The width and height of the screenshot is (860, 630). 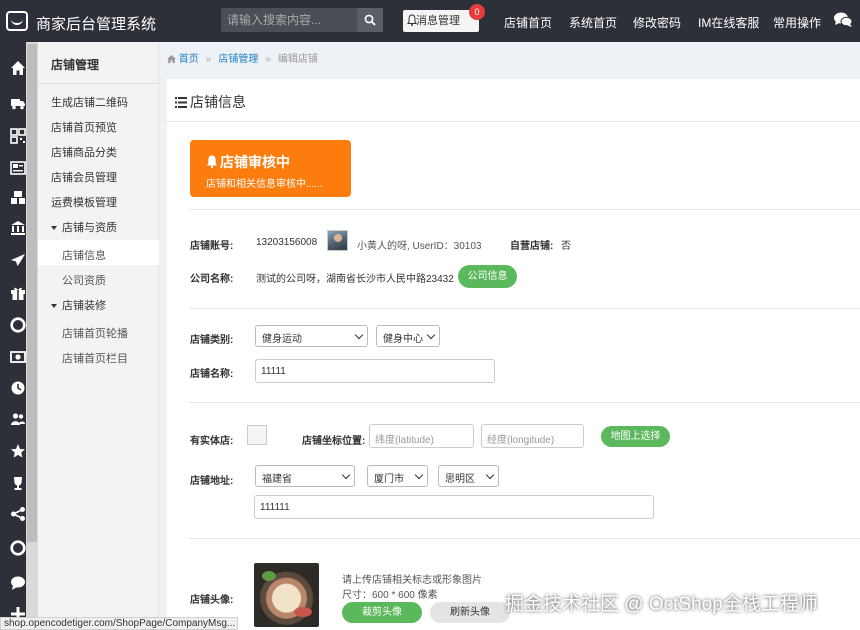 What do you see at coordinates (311, 336) in the screenshot?
I see `category-primary-select: 健身运动` at bounding box center [311, 336].